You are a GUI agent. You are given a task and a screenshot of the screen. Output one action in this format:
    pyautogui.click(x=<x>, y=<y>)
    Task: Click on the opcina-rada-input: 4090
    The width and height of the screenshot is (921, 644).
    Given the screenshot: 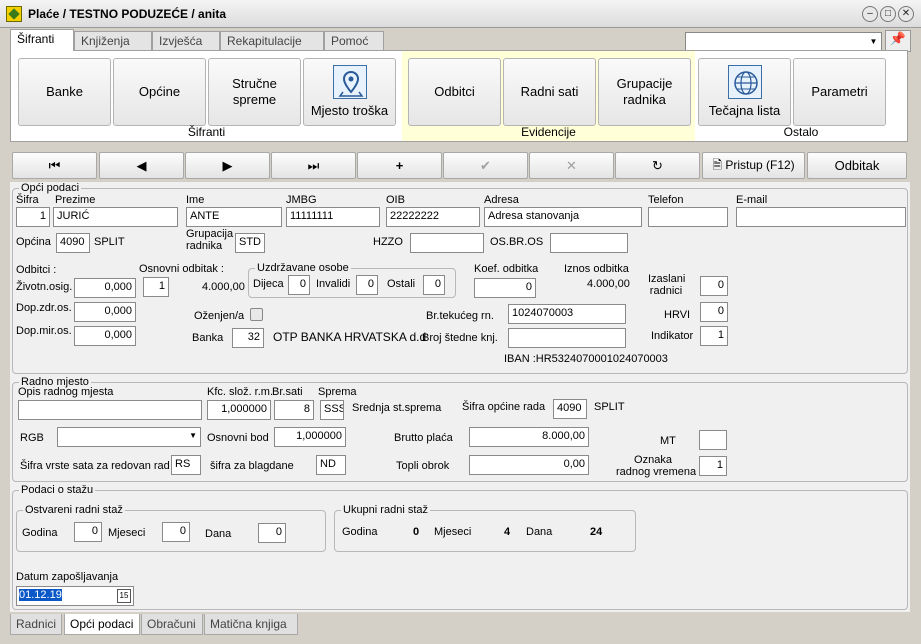 What is the action you would take?
    pyautogui.click(x=570, y=409)
    